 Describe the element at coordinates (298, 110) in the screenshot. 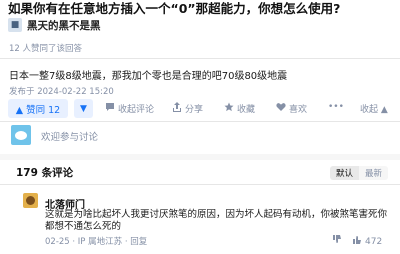

I see `like-label: 喜欢` at that location.